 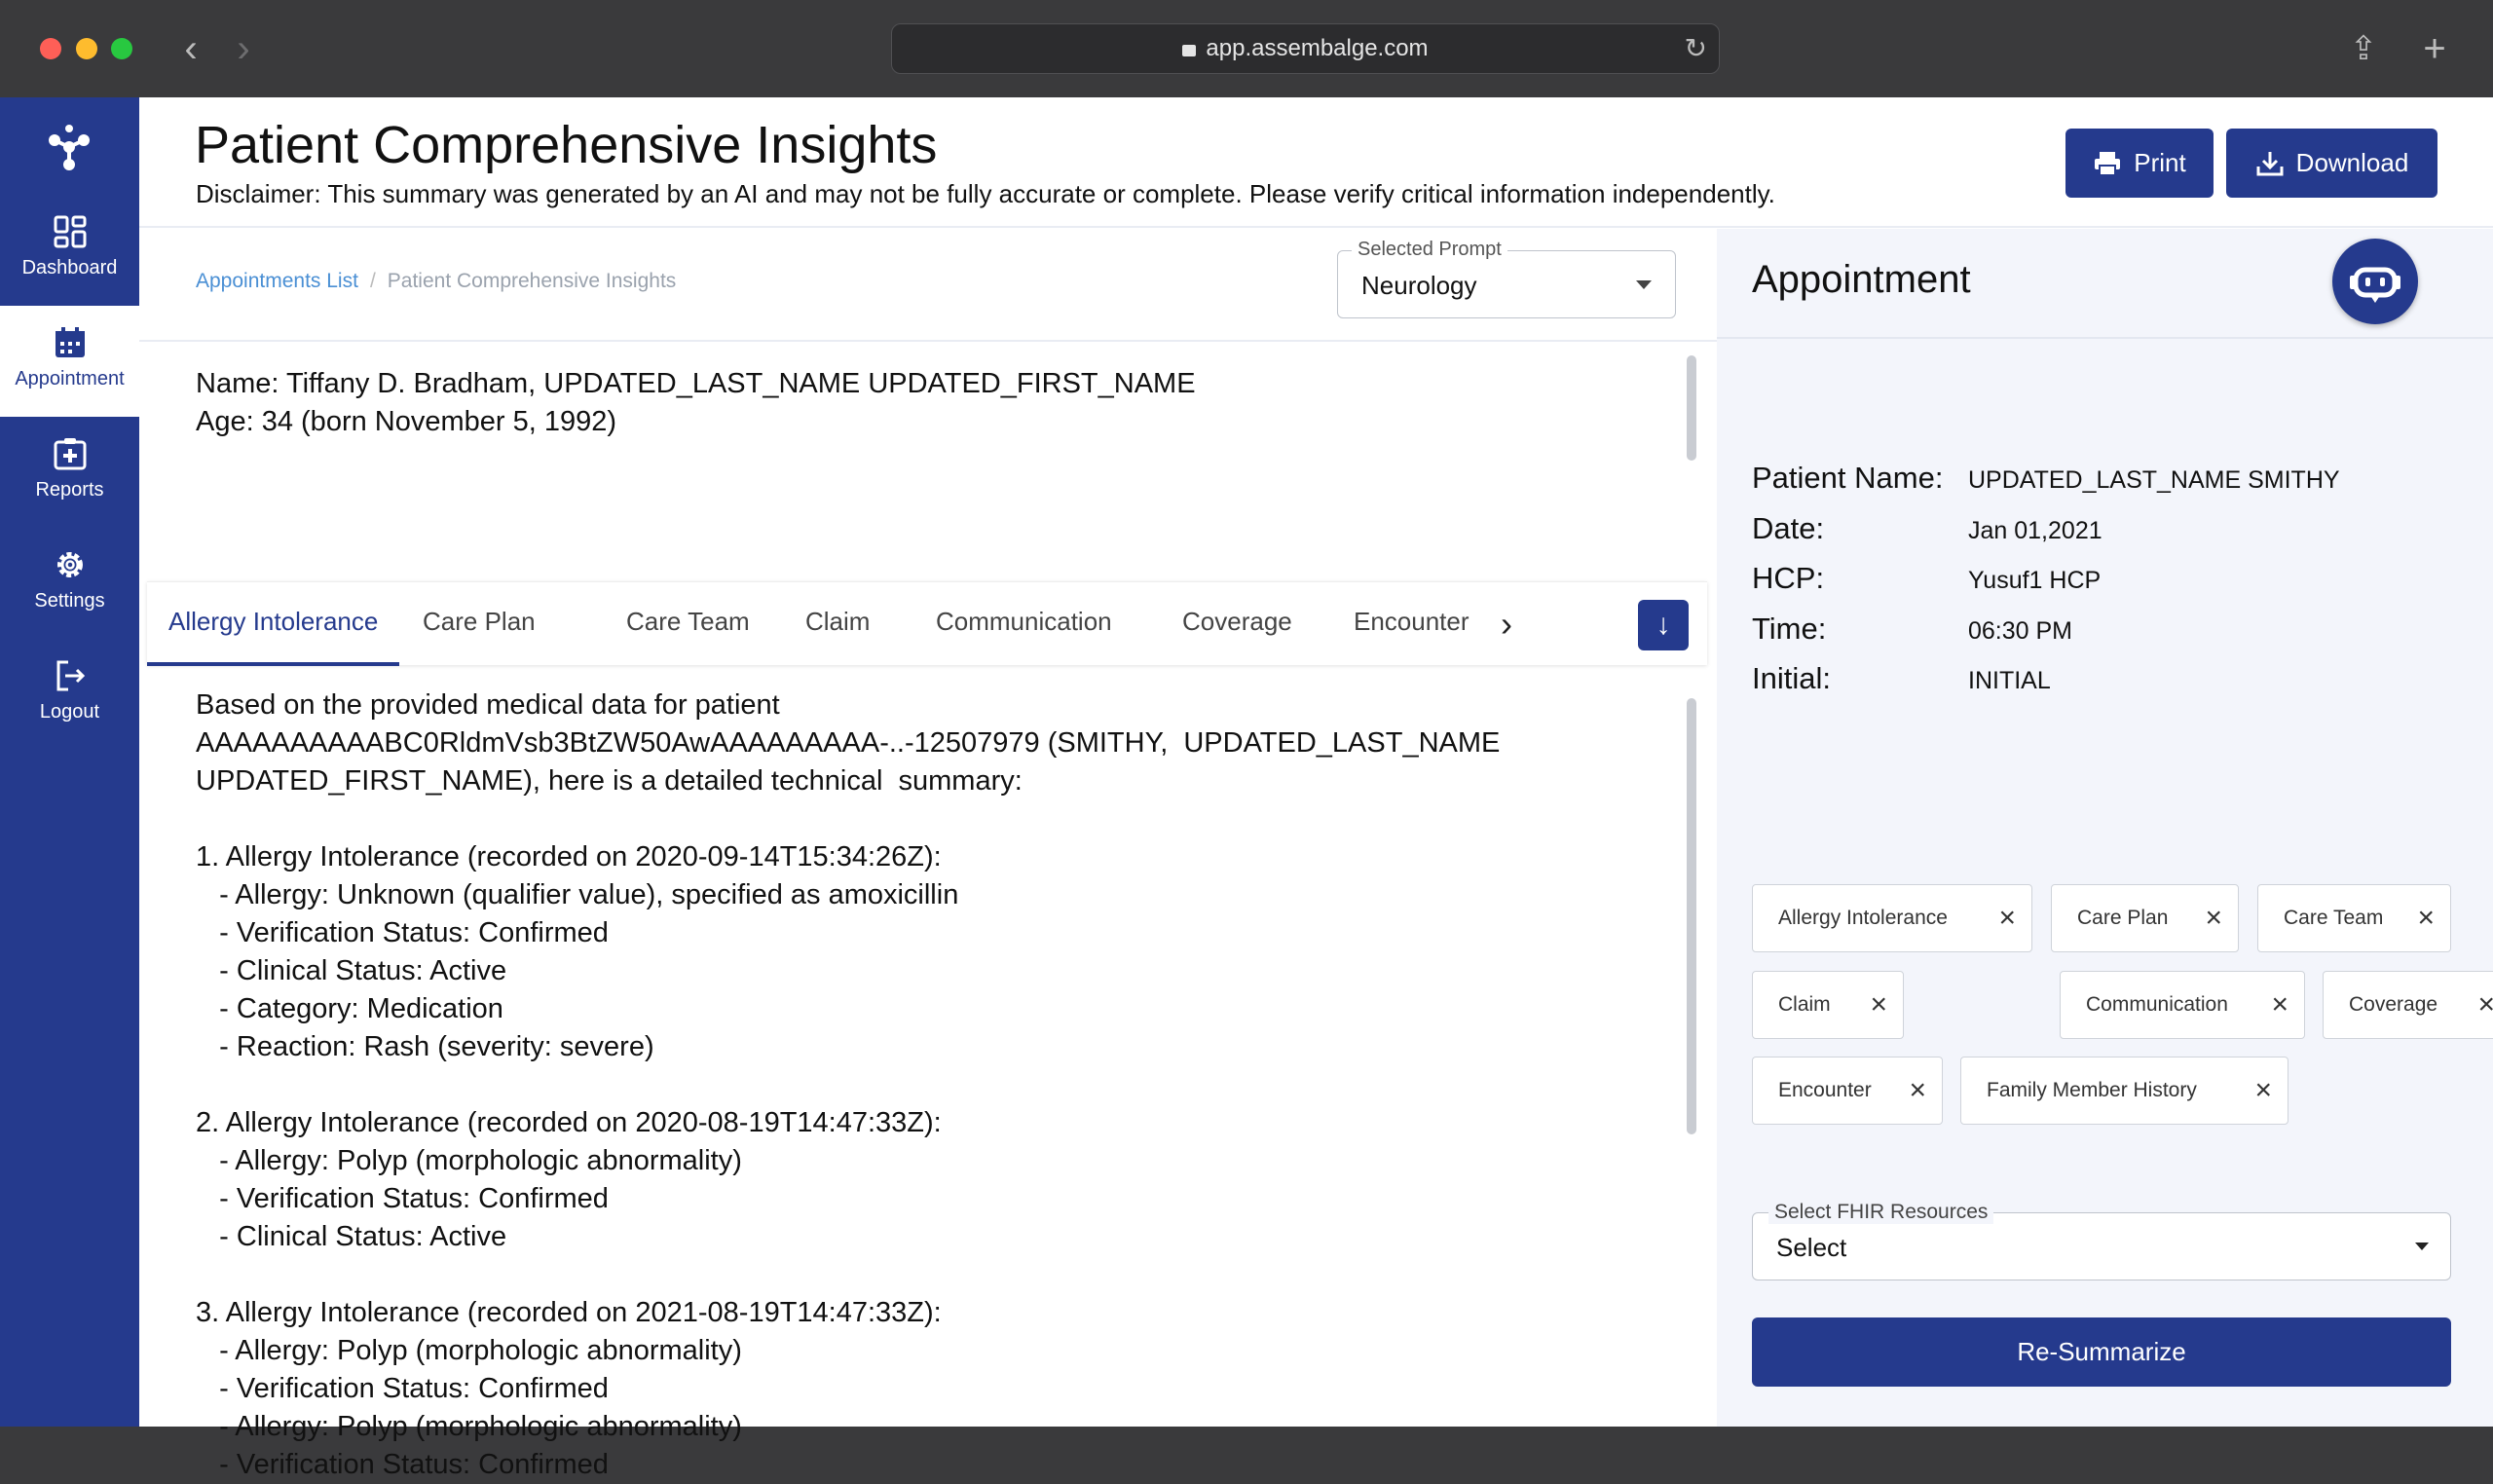 I want to click on print-label: Print, so click(x=2160, y=162).